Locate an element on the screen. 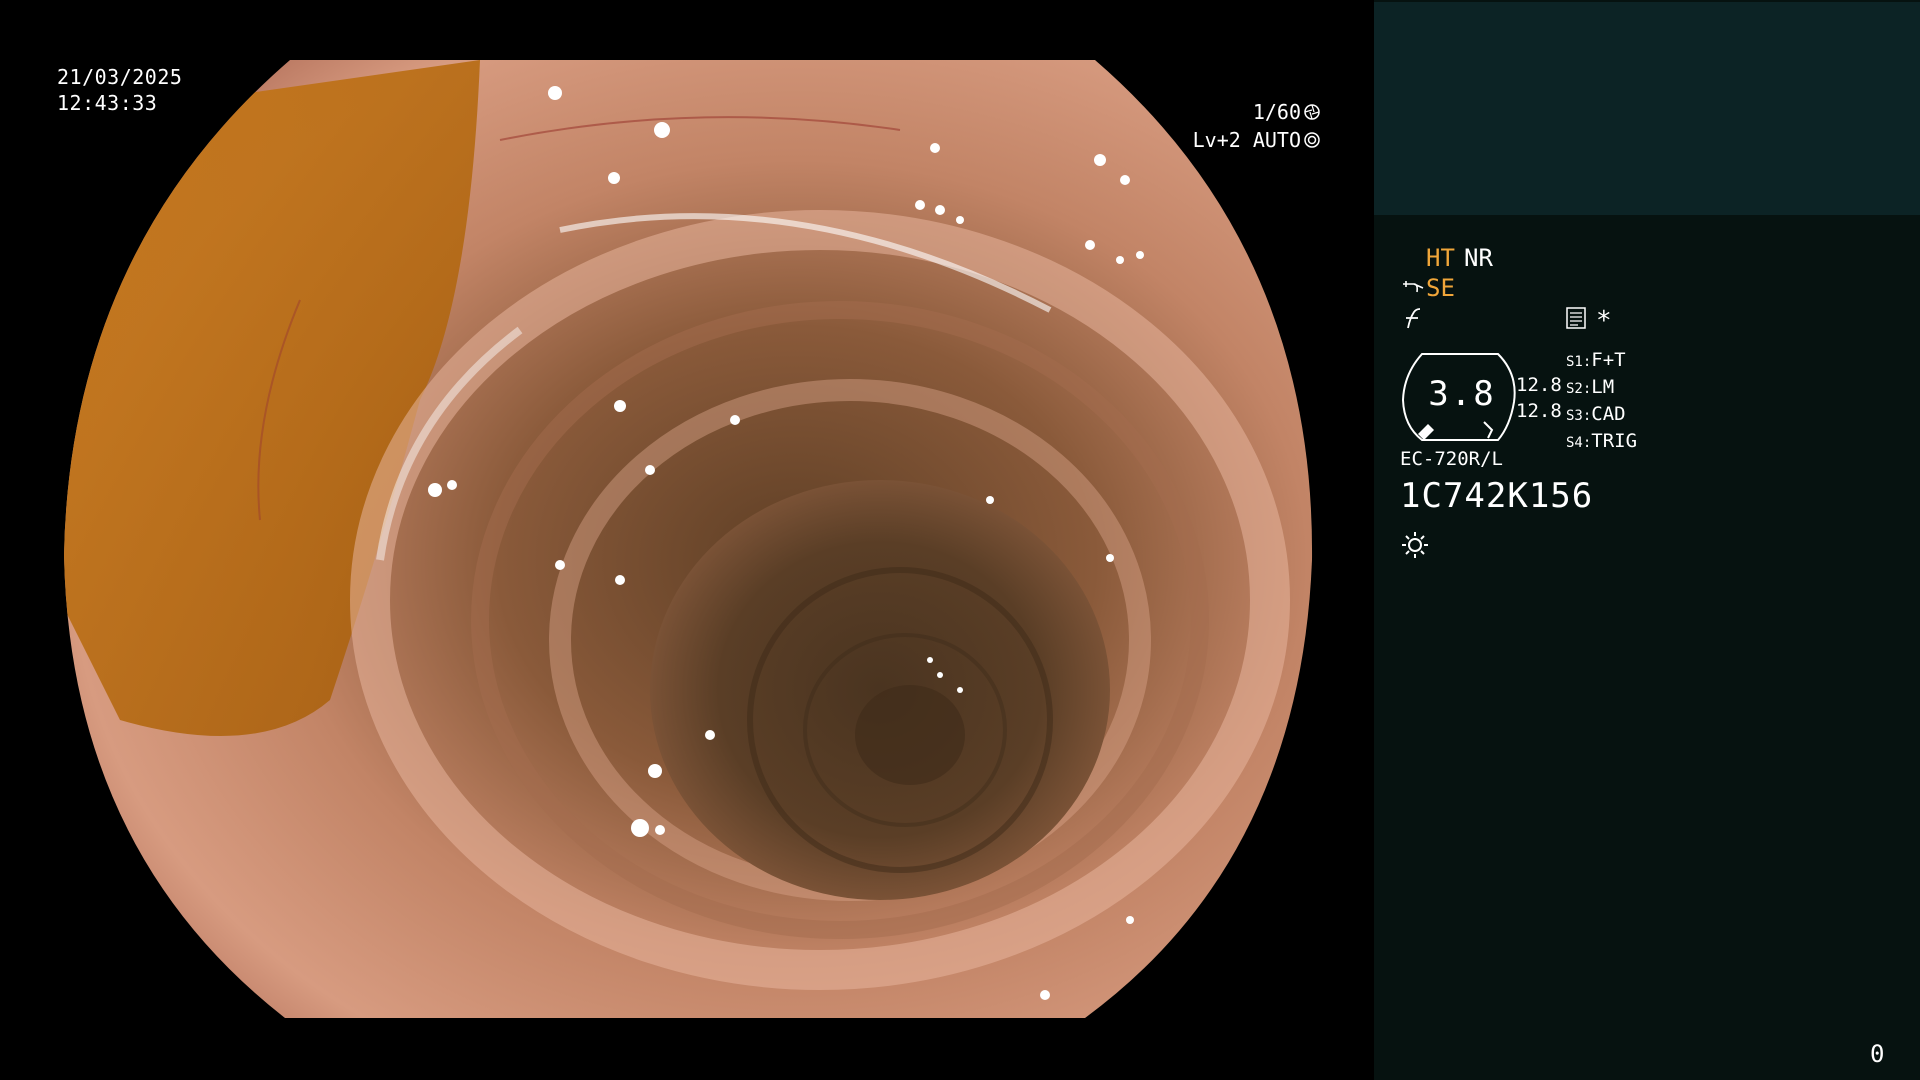 This screenshot has width=1920, height=1080. level-text: Lv+2 AUTO is located at coordinates (1246, 140).